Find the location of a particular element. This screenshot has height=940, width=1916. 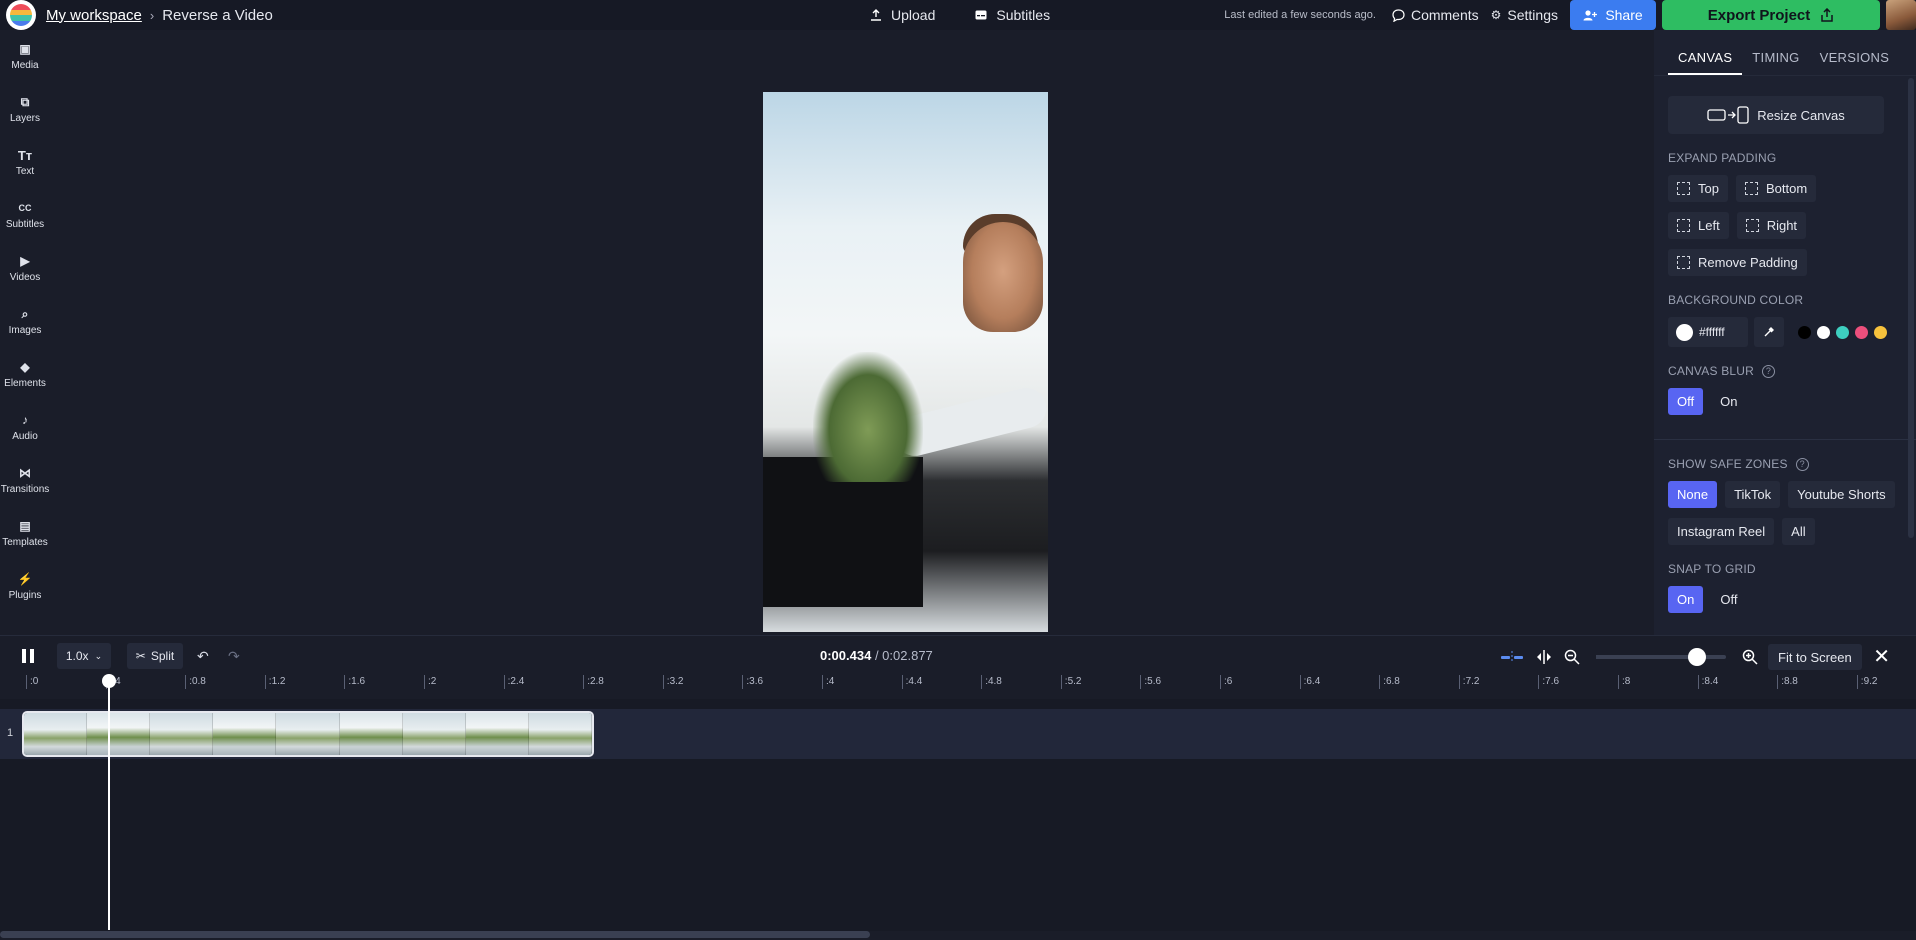

split-button: ✂ Split is located at coordinates (155, 656).